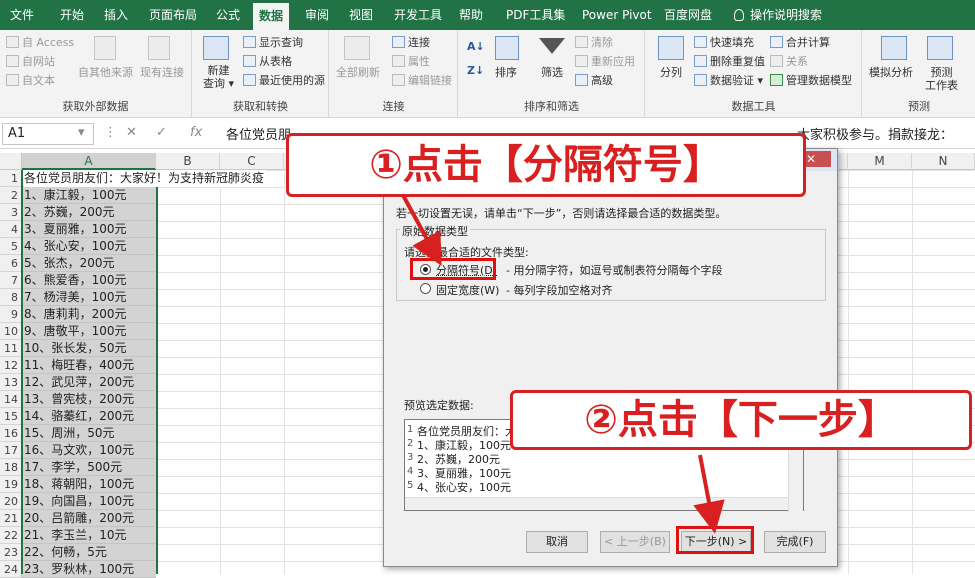 Image resolution: width=975 pixels, height=578 pixels. What do you see at coordinates (11, 178) in the screenshot?
I see `row-header: 1` at bounding box center [11, 178].